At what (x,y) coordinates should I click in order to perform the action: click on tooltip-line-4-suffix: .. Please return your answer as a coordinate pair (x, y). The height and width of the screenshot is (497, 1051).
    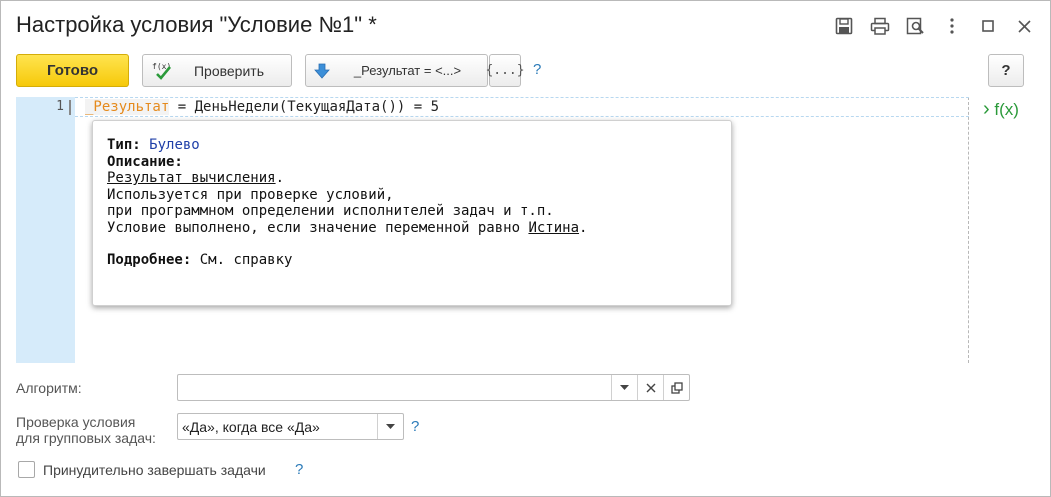
    Looking at the image, I should click on (583, 227).